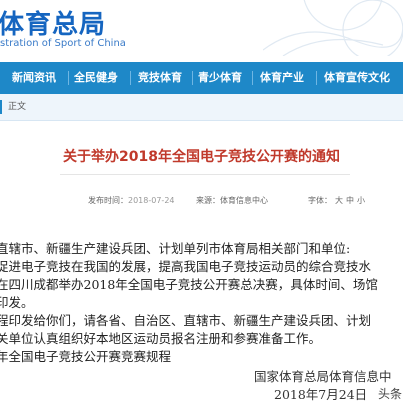 The width and height of the screenshot is (403, 403). Describe the element at coordinates (201, 28) in the screenshot. I see `site-header: 体育总局 stration of Sport of China` at that location.